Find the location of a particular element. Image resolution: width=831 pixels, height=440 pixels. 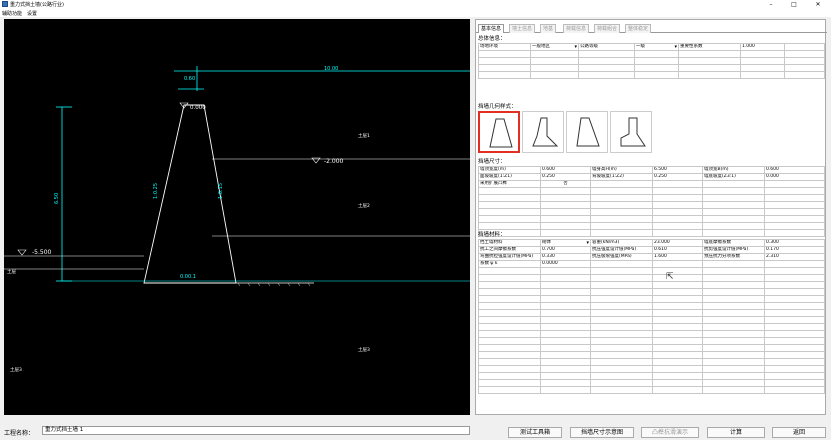

dimensions-section-title: 挡墙尺寸： is located at coordinates (492, 162).